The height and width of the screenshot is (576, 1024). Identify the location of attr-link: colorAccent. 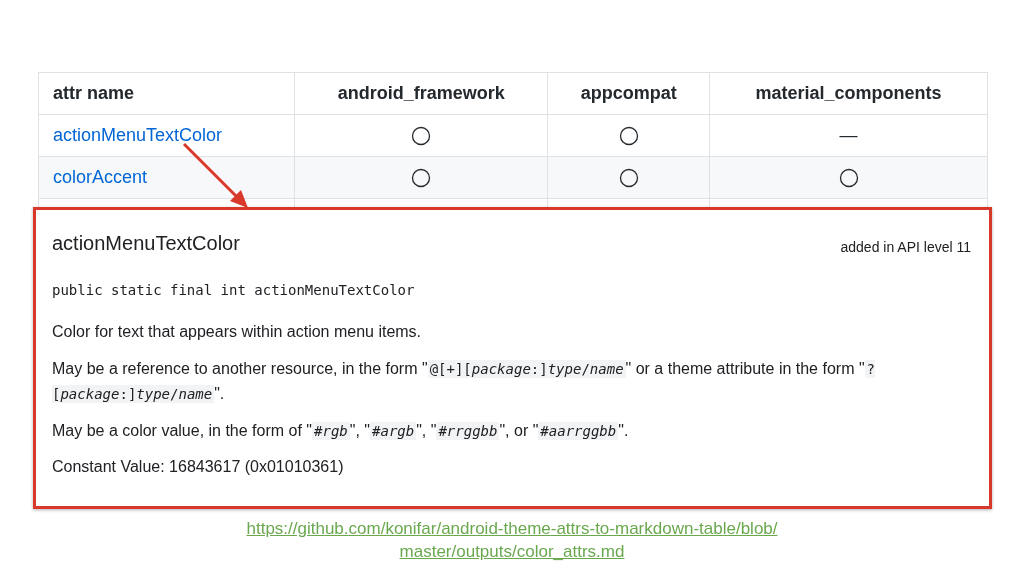
(100, 177).